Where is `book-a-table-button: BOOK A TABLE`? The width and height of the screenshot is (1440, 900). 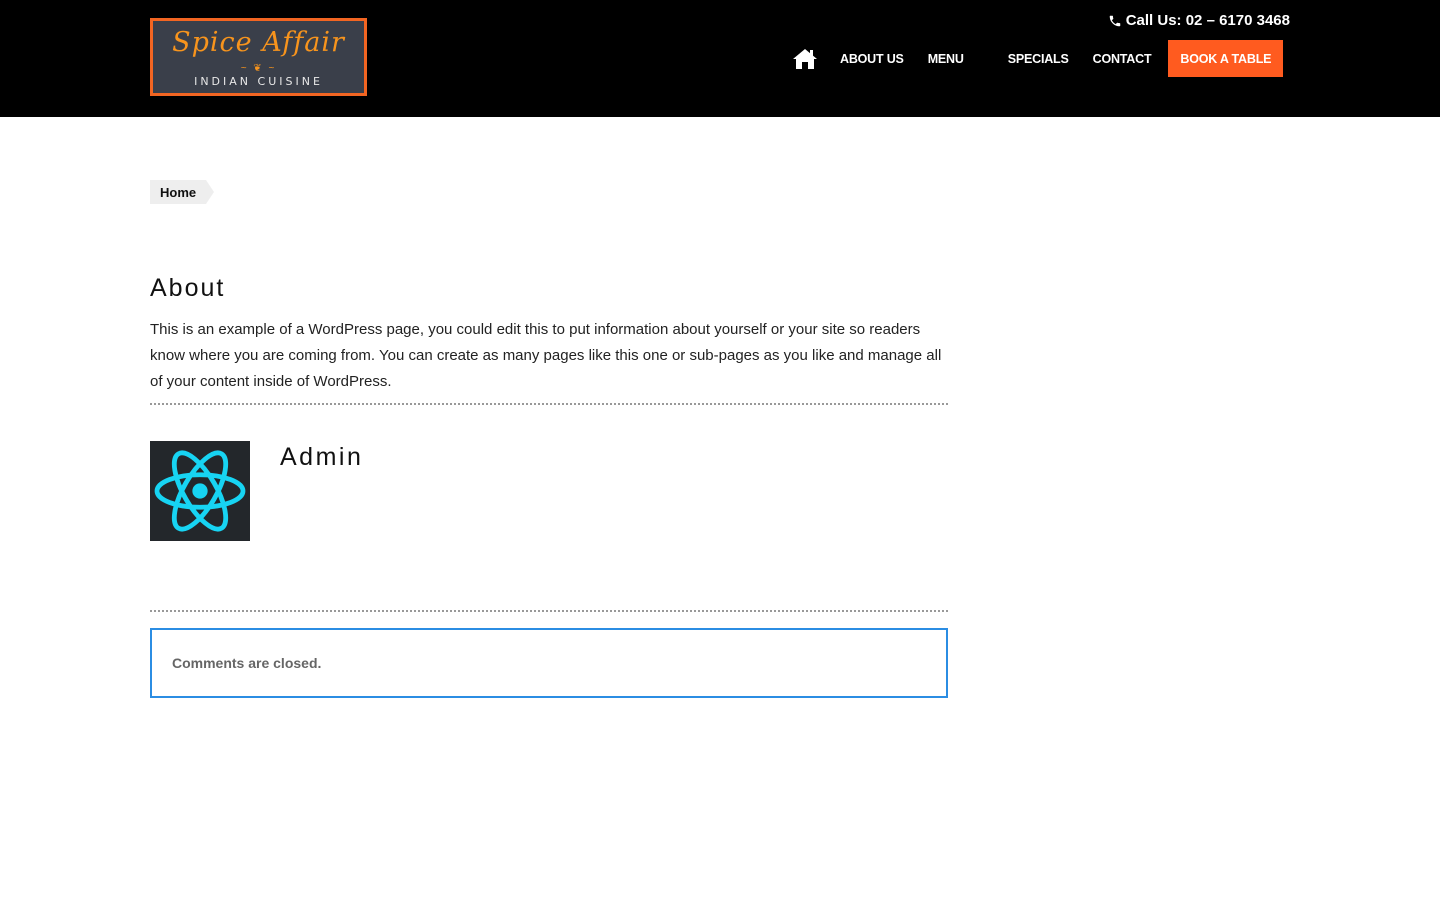 book-a-table-button: BOOK A TABLE is located at coordinates (1226, 58).